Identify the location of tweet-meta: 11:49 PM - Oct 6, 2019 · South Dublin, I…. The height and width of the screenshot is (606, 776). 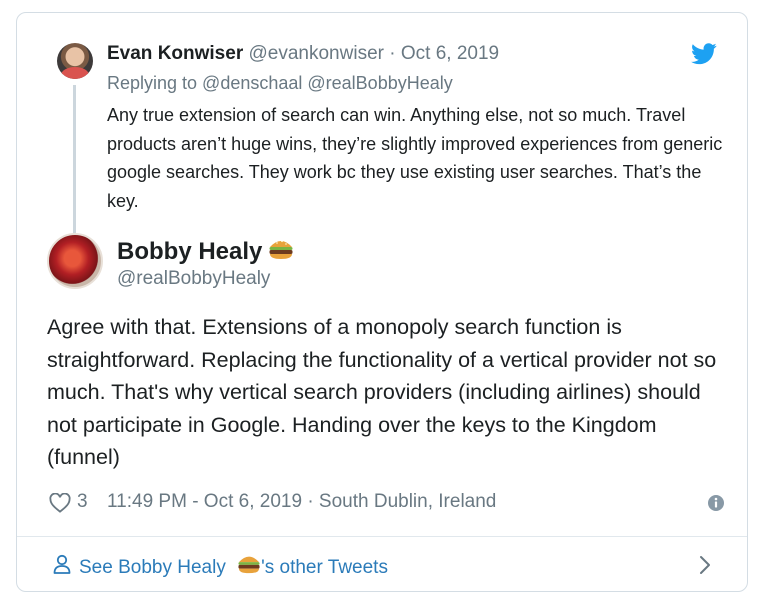
(301, 502).